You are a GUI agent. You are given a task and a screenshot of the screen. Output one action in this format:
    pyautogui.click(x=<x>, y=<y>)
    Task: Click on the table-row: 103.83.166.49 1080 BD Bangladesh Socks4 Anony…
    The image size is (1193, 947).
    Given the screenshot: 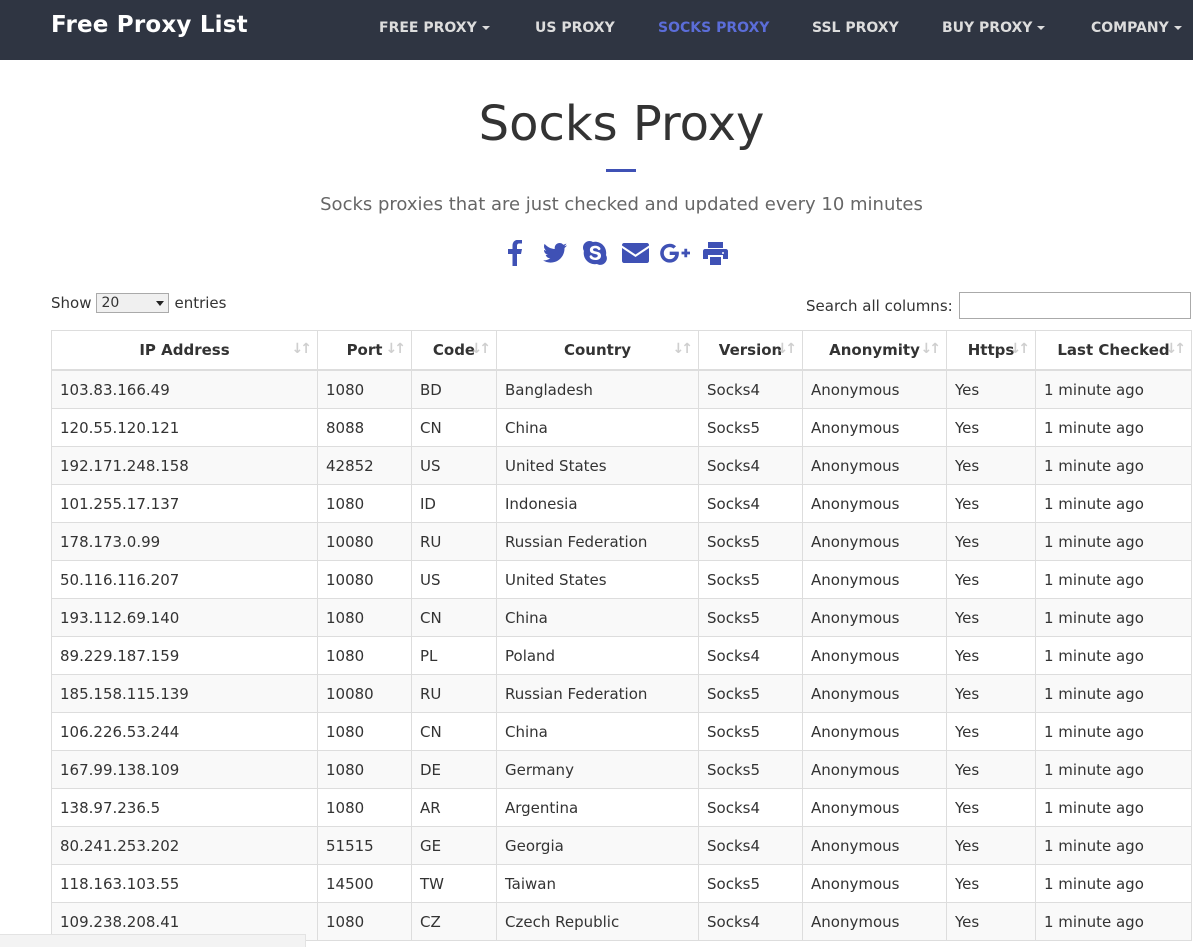 What is the action you would take?
    pyautogui.click(x=621, y=389)
    